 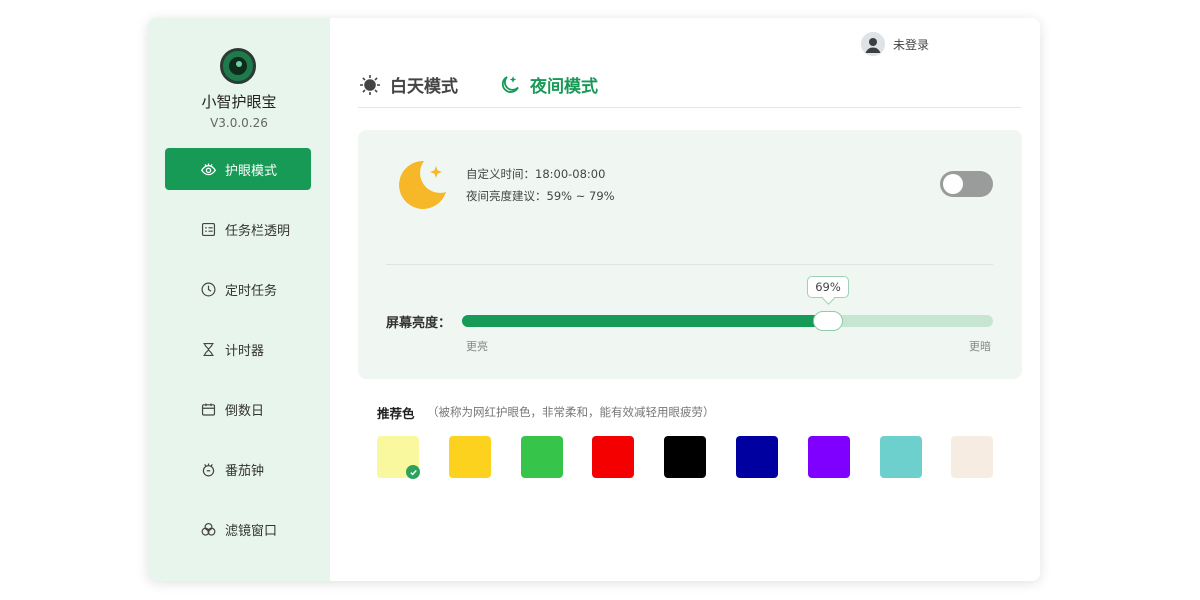 I want to click on moon-icon, so click(x=510, y=85).